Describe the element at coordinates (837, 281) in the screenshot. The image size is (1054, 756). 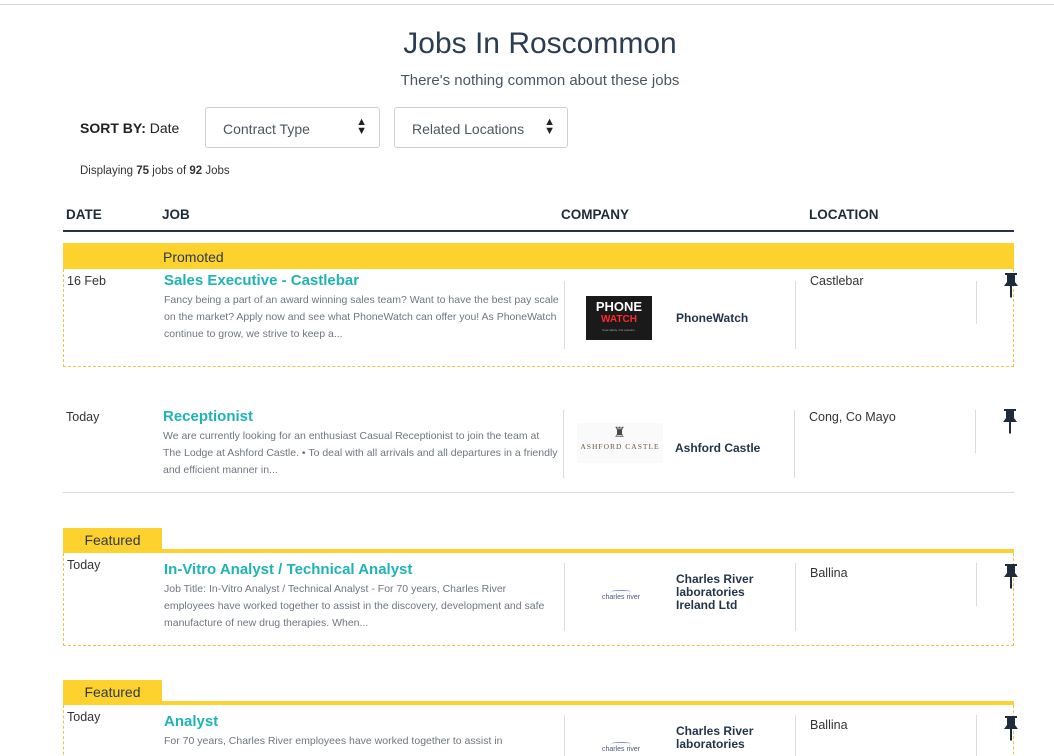
I see `job-location: Castlebar` at that location.